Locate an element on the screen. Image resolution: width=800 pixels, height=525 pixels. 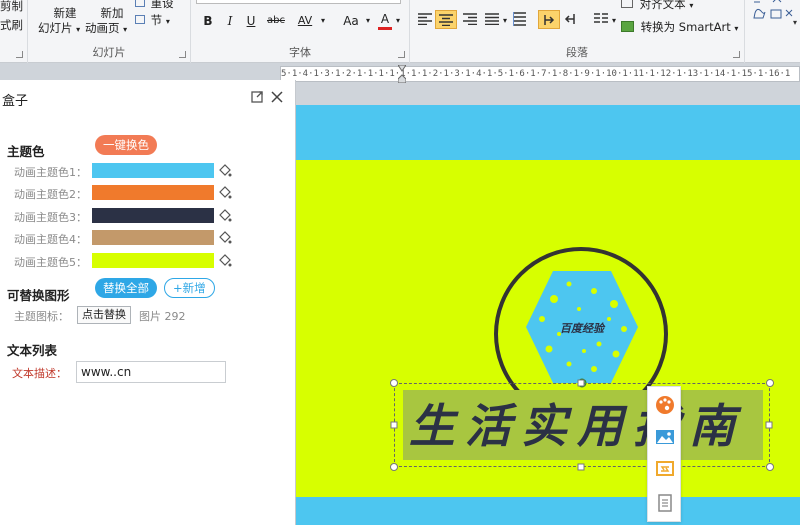
align-text-label: 对齐文本 is located at coordinates (662, 5).